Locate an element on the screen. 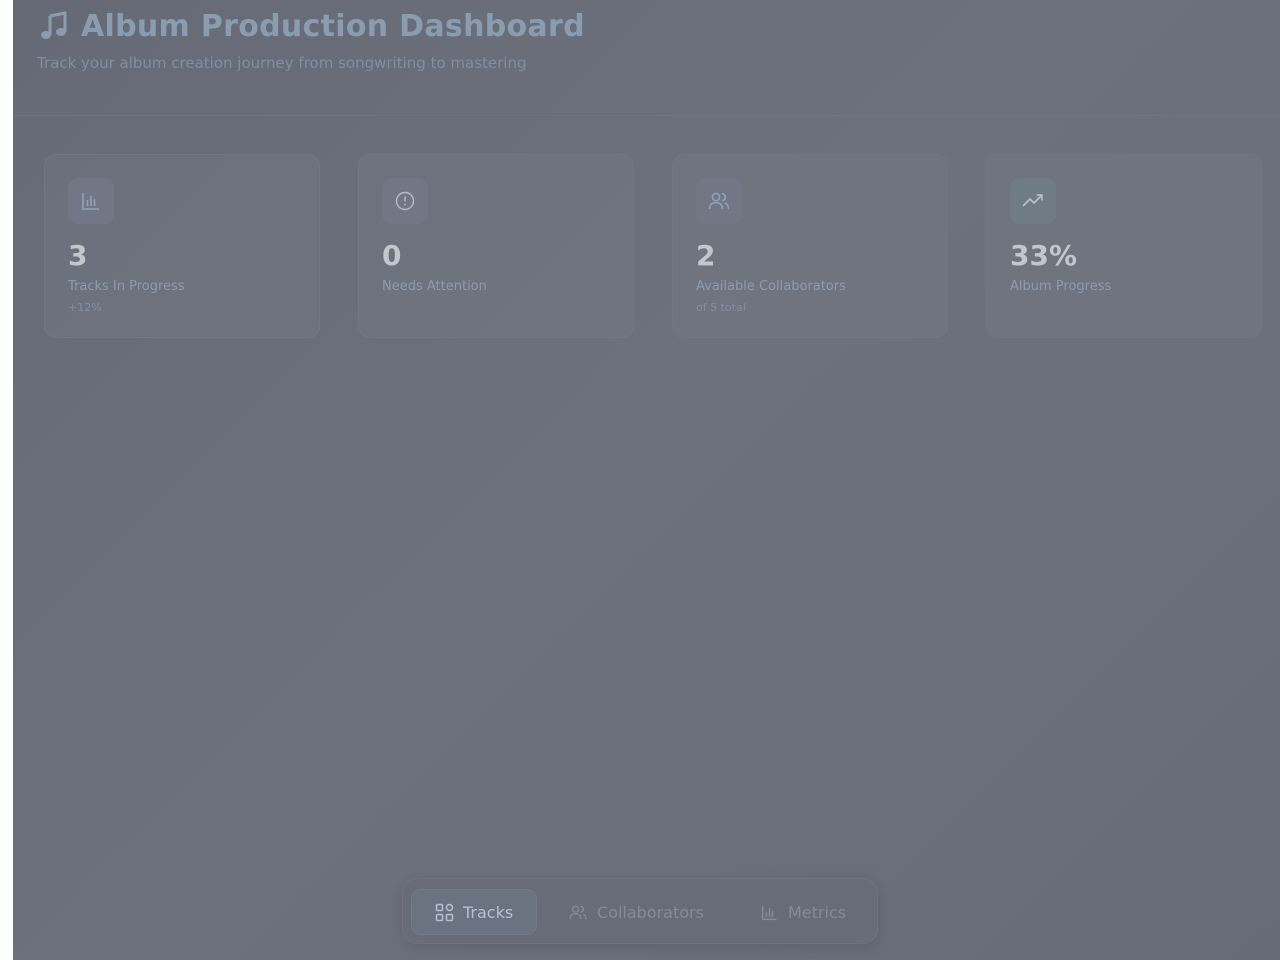  page-title: Album Production Dashboard is located at coordinates (333, 26).